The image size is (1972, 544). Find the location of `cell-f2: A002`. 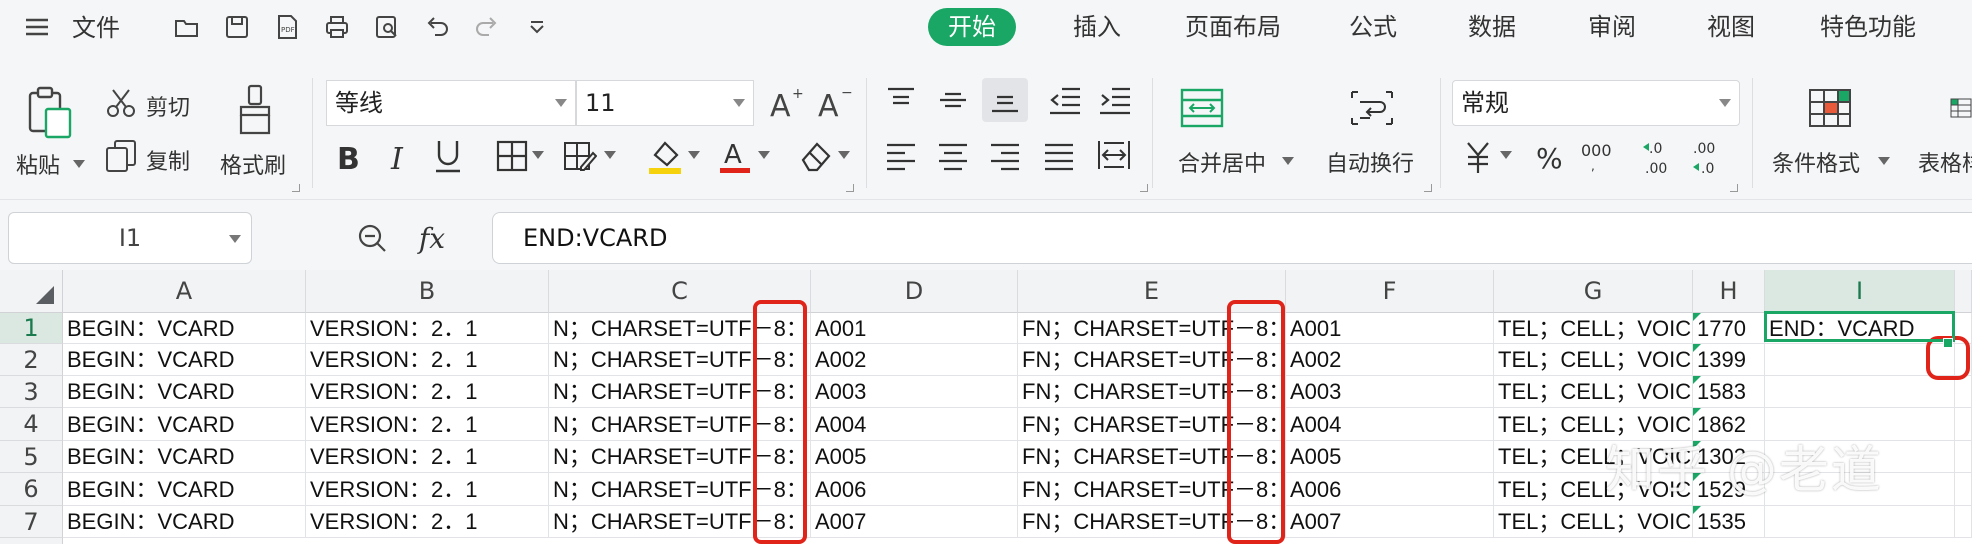

cell-f2: A002 is located at coordinates (1390, 360).